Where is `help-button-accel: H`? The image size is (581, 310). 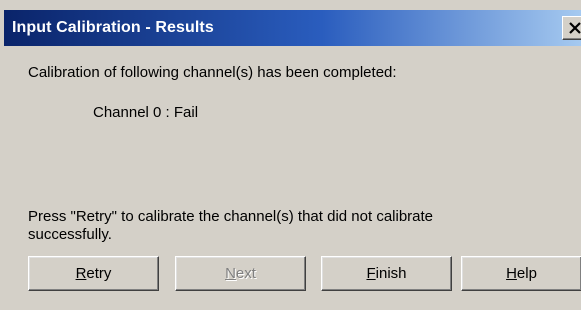 help-button-accel: H is located at coordinates (511, 273).